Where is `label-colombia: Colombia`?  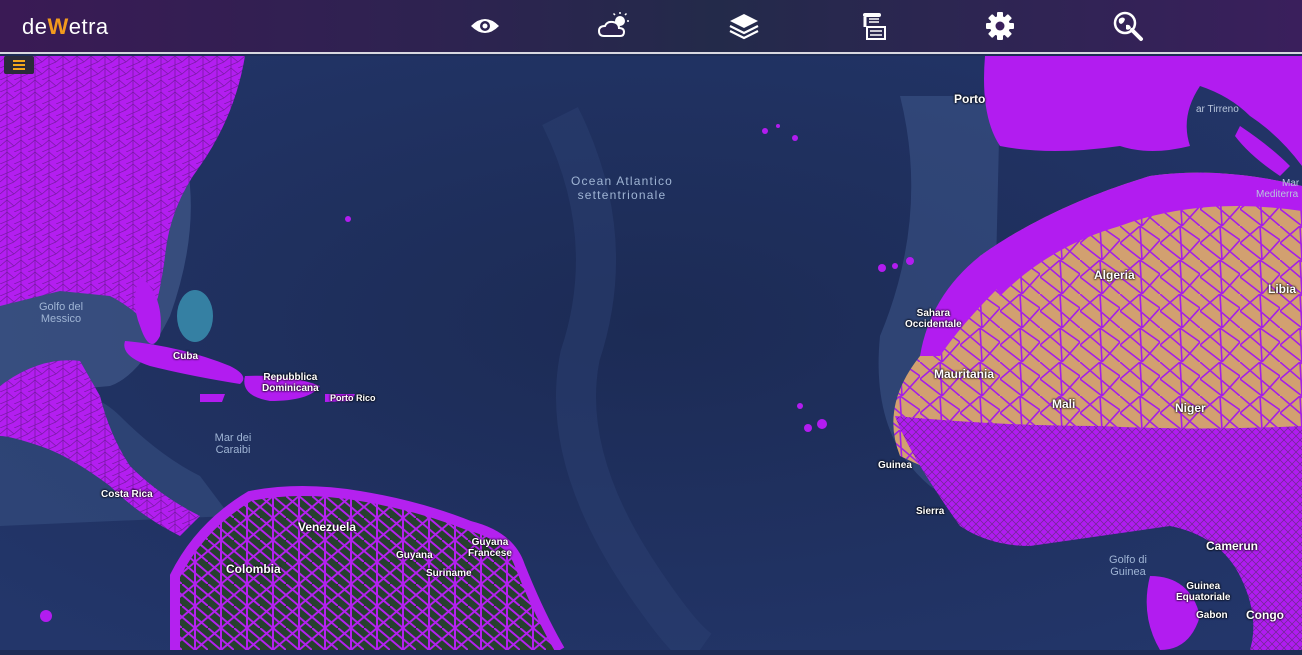 label-colombia: Colombia is located at coordinates (253, 569).